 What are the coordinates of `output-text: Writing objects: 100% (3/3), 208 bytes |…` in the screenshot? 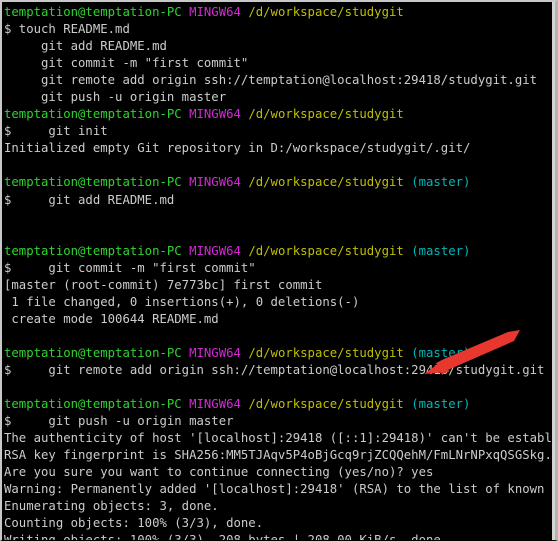 It's located at (226, 537).